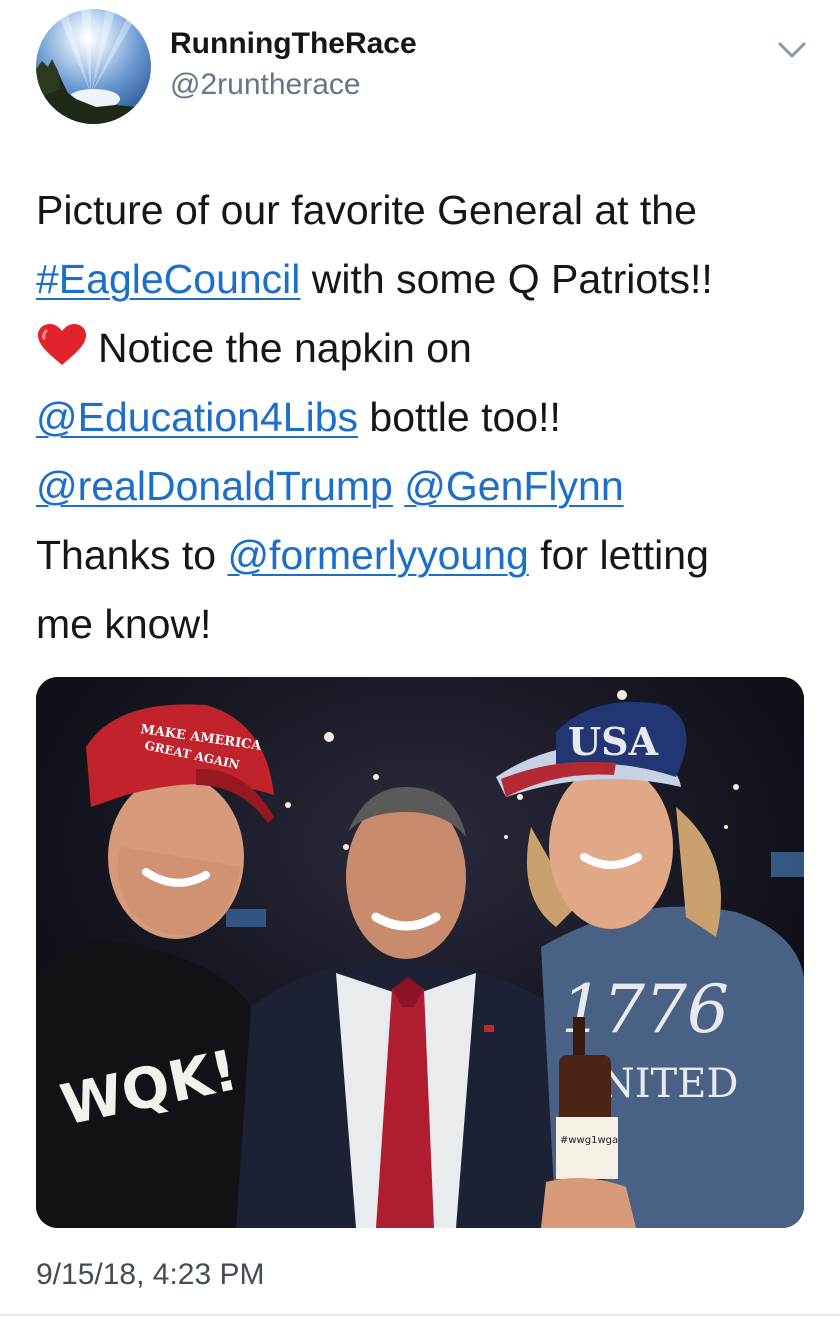  What do you see at coordinates (613, 741) in the screenshot?
I see `cap-right-text: USA` at bounding box center [613, 741].